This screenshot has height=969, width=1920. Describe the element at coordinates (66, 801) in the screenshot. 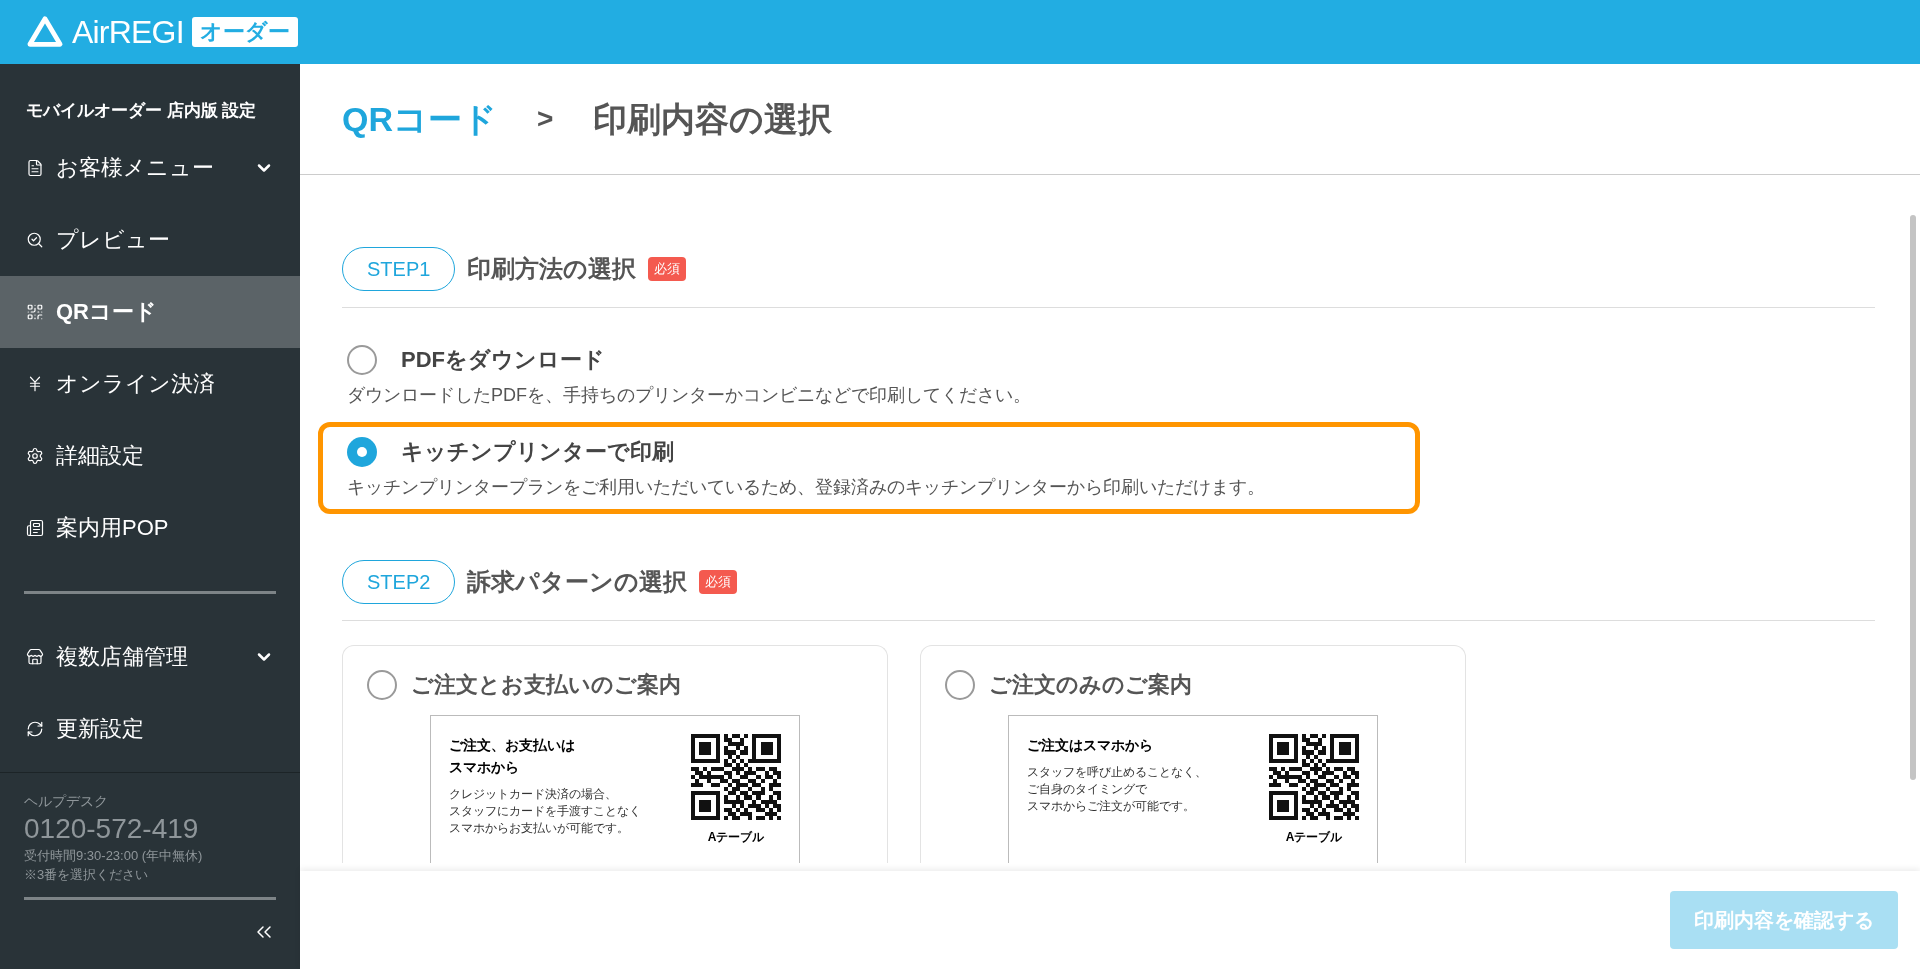

I see `helpdesk-label: ヘルプデスク` at that location.